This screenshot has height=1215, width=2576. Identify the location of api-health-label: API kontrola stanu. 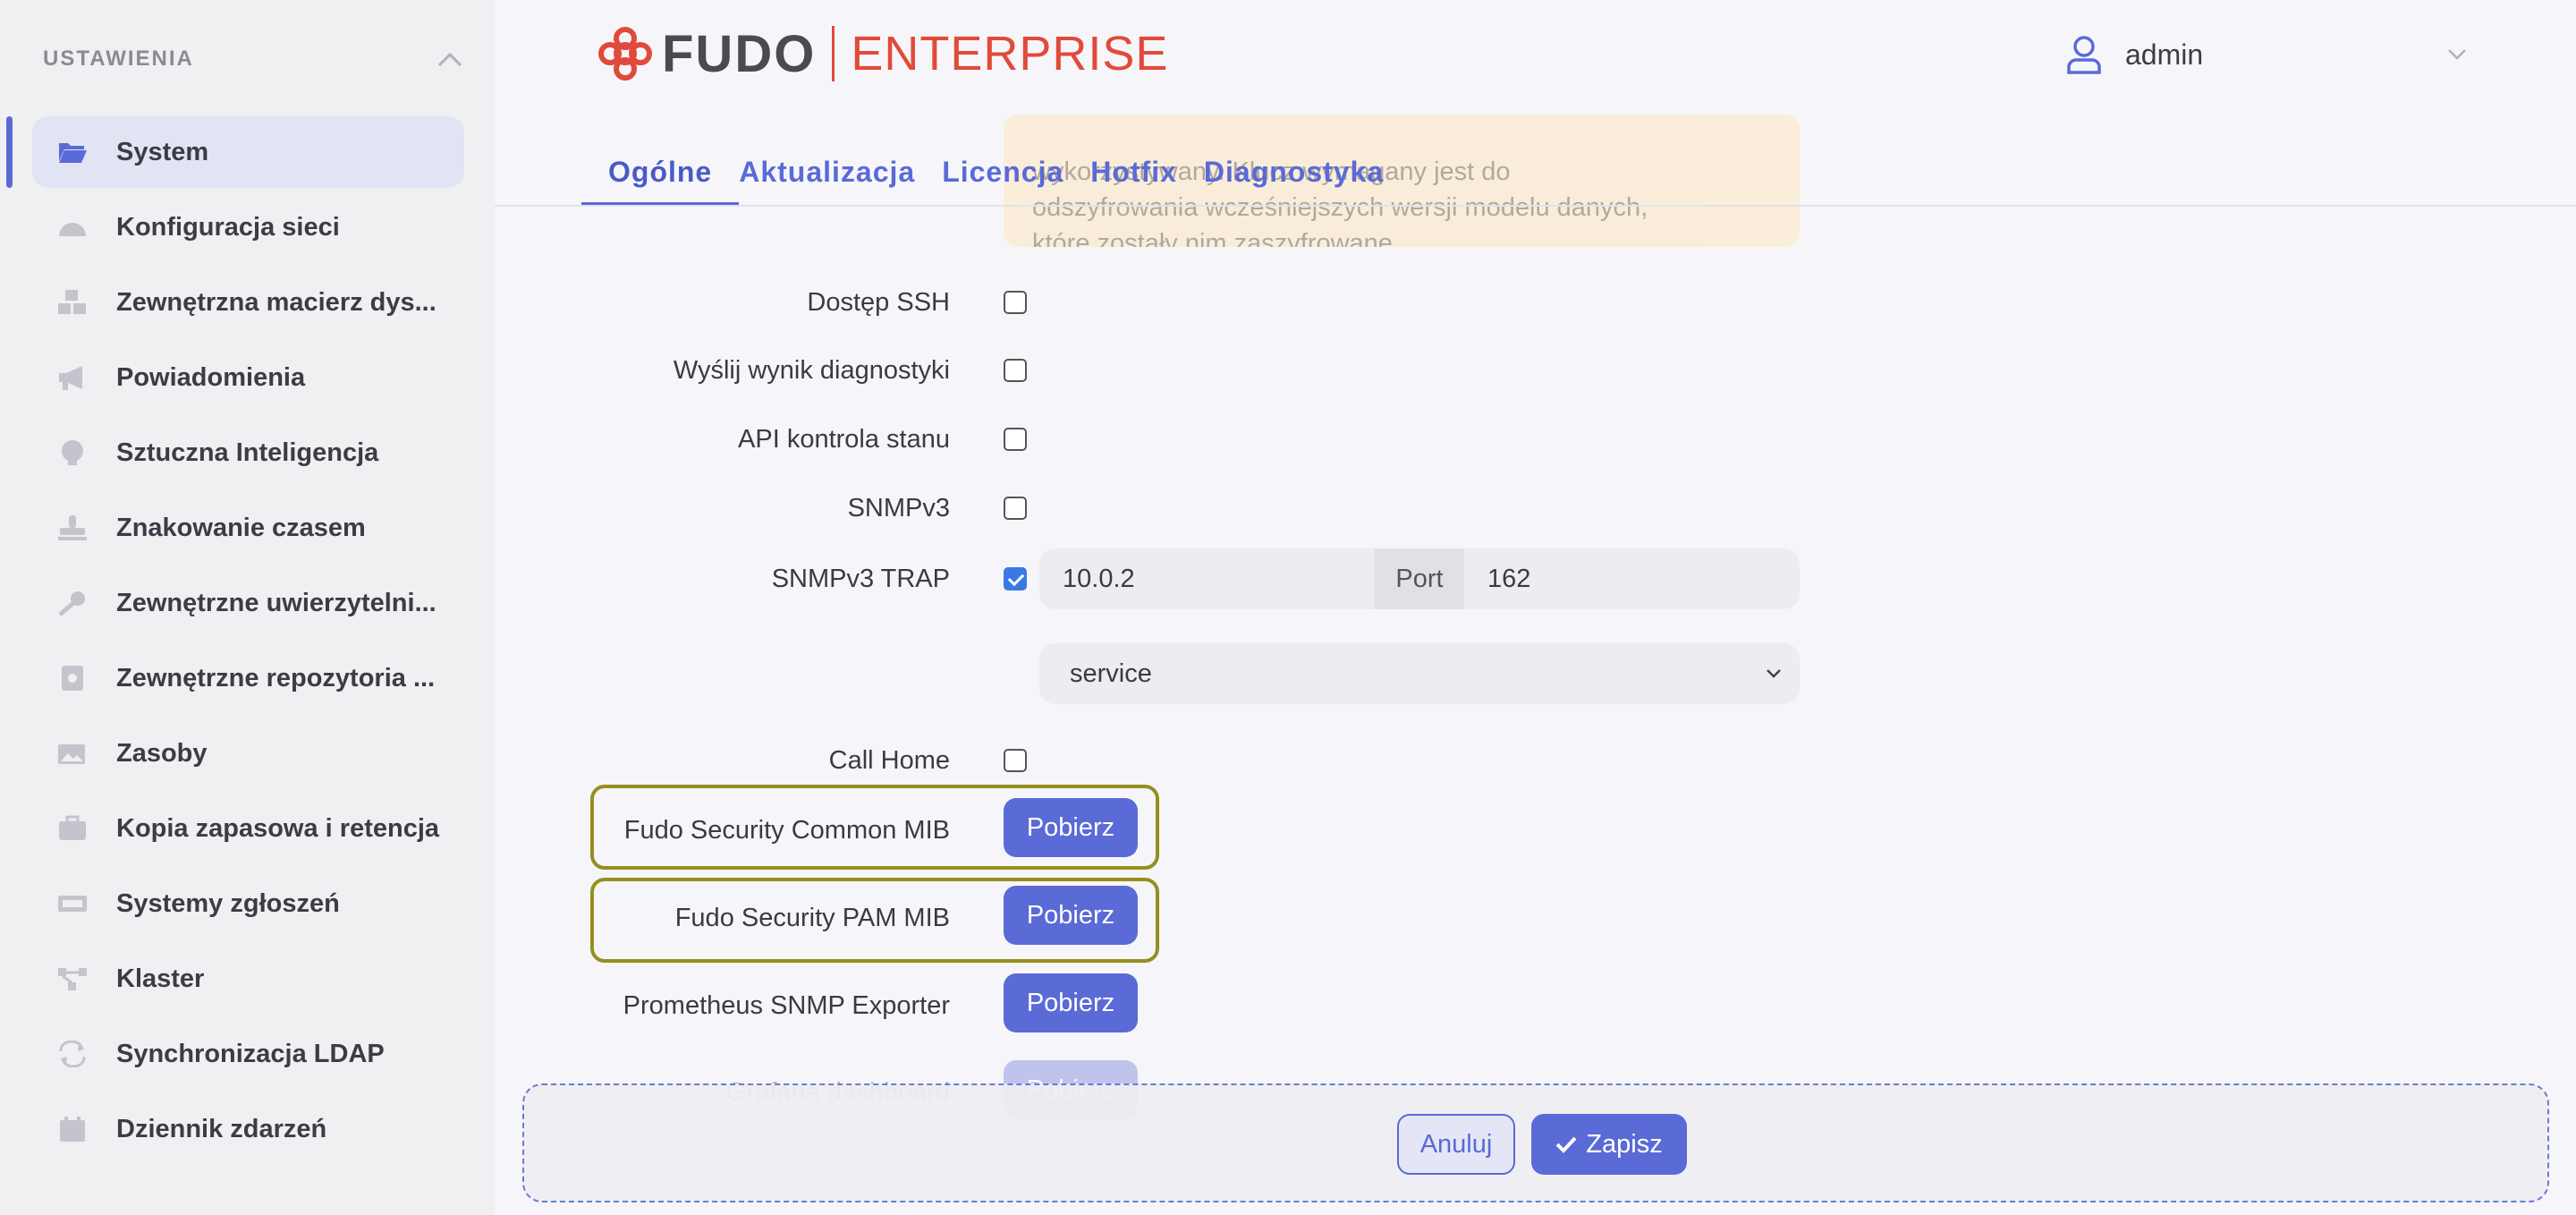
(844, 440).